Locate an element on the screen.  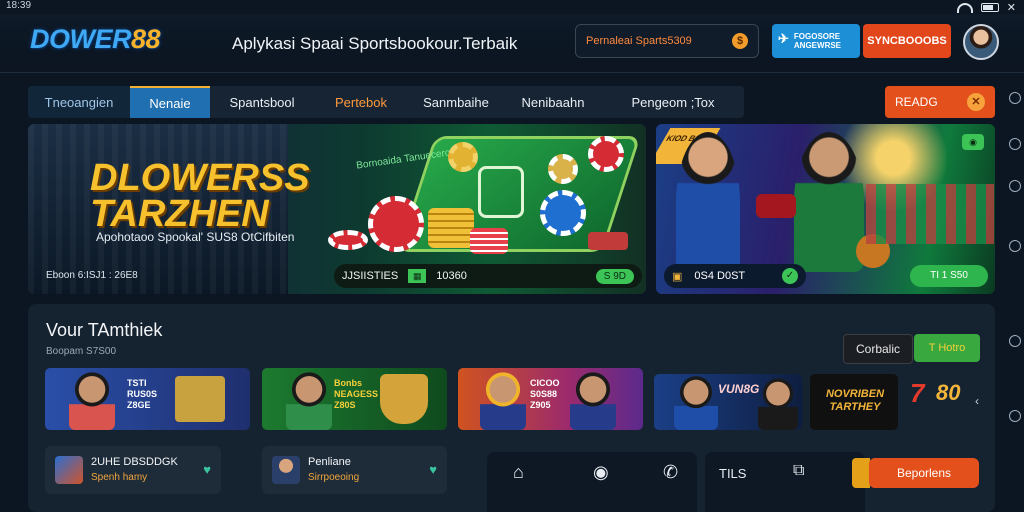
trophy-icon is located at coordinates (200, 399).